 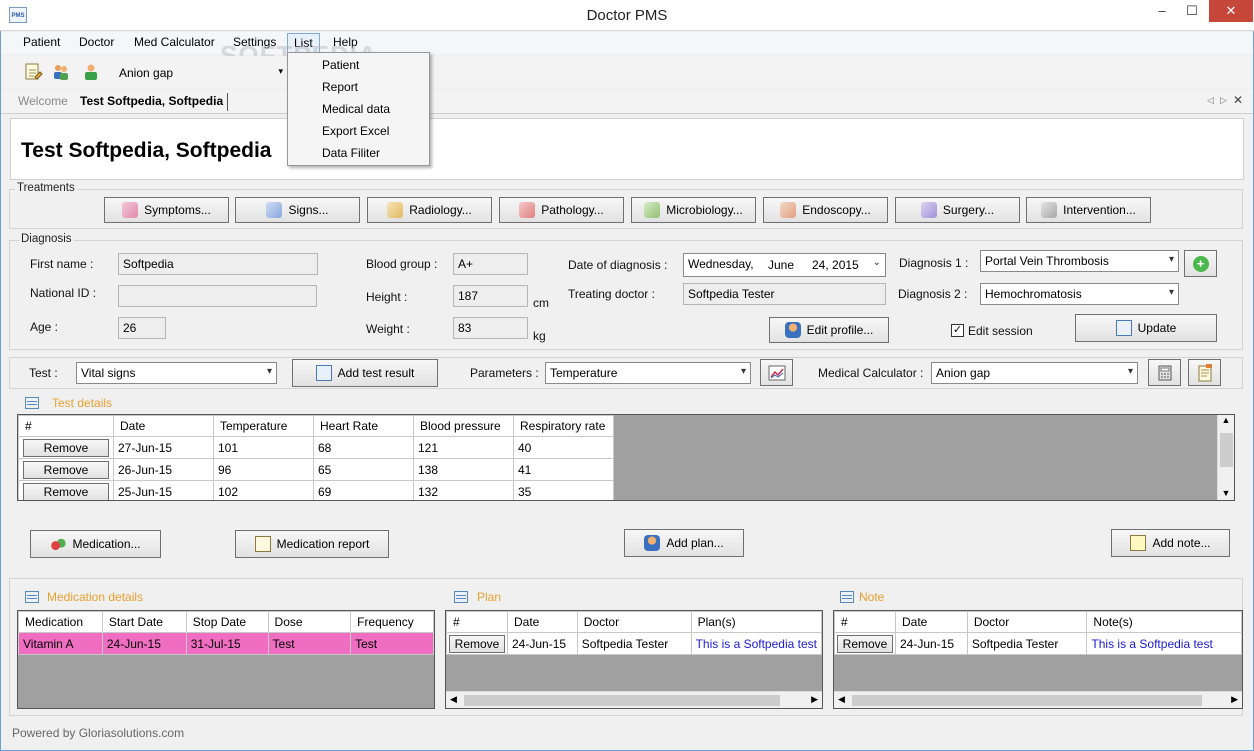 I want to click on update-button: Update, so click(x=1146, y=328).